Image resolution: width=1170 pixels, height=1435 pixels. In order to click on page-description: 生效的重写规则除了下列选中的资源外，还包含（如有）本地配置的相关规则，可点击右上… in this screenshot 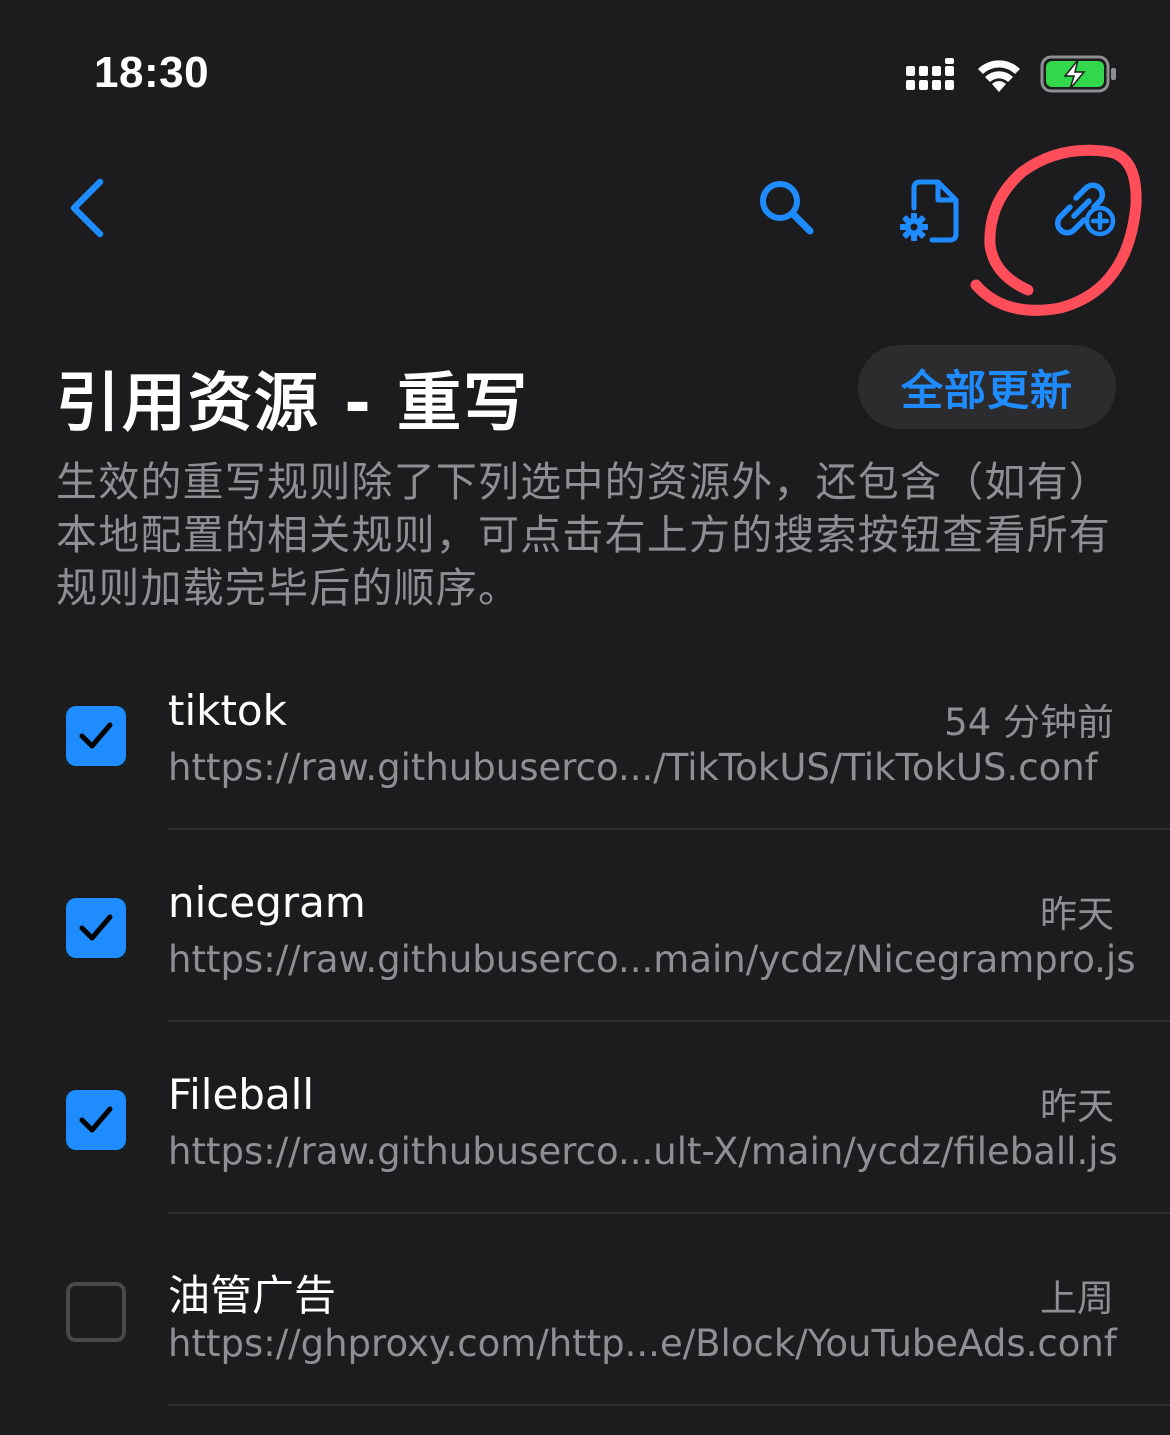, I will do `click(583, 535)`.